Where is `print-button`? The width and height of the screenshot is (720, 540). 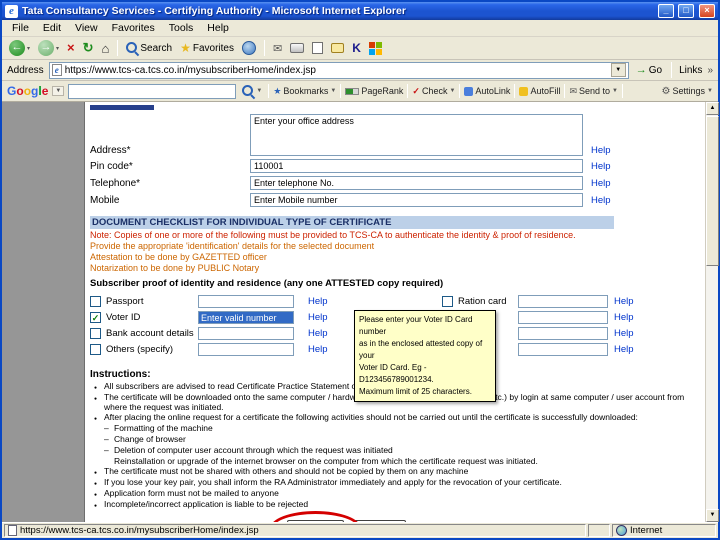 print-button is located at coordinates (297, 48).